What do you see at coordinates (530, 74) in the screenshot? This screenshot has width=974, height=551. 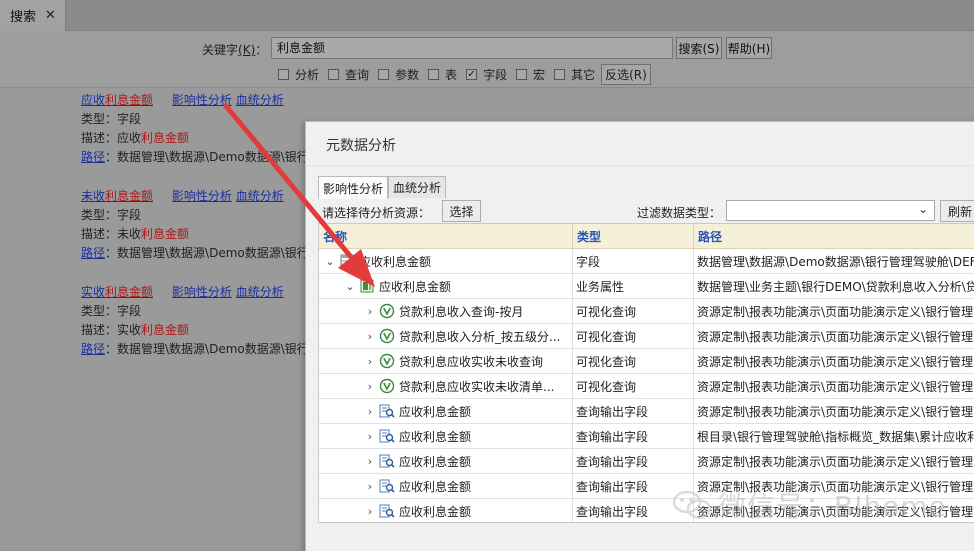 I see `filter-macro: 宏` at bounding box center [530, 74].